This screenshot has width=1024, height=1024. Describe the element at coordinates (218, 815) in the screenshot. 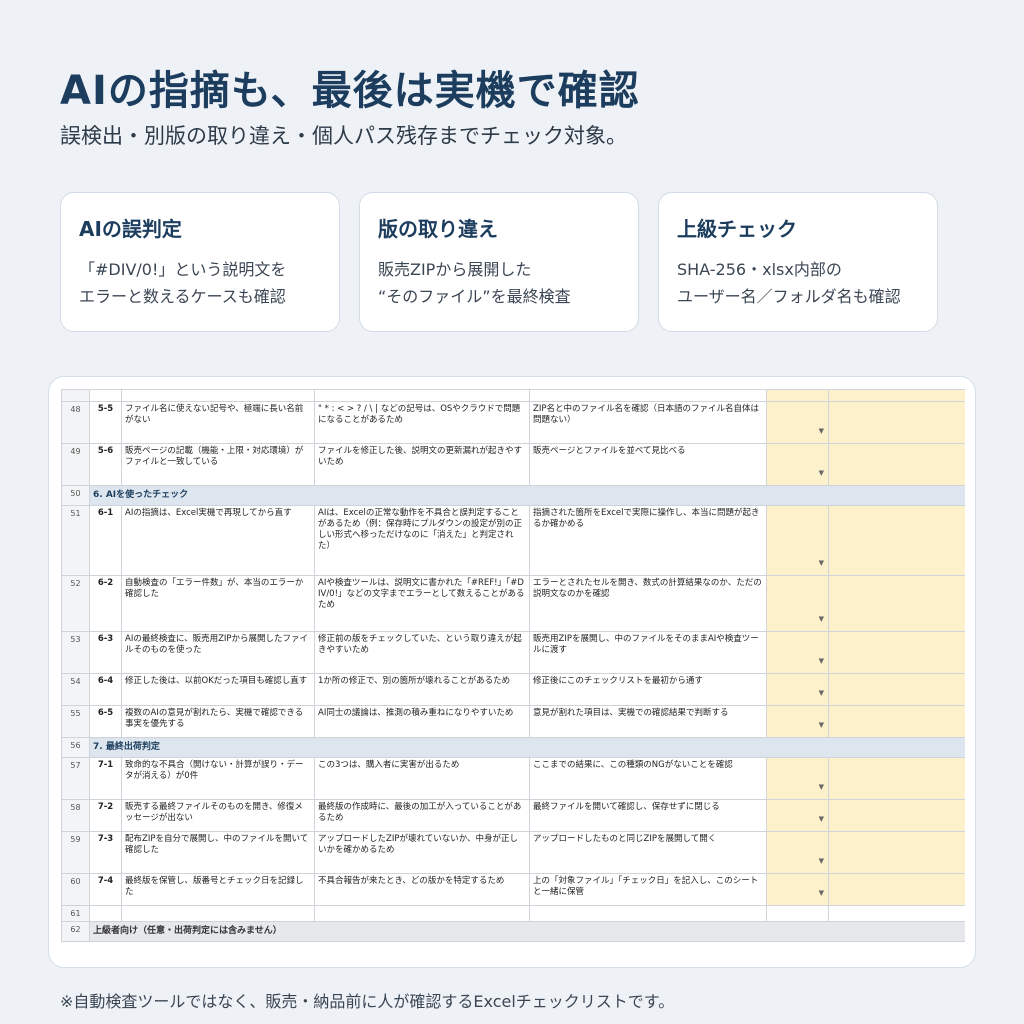

I see `check-item-cell: 販売する最終ファイルそのものを開き、修復メッセージが出ない` at that location.